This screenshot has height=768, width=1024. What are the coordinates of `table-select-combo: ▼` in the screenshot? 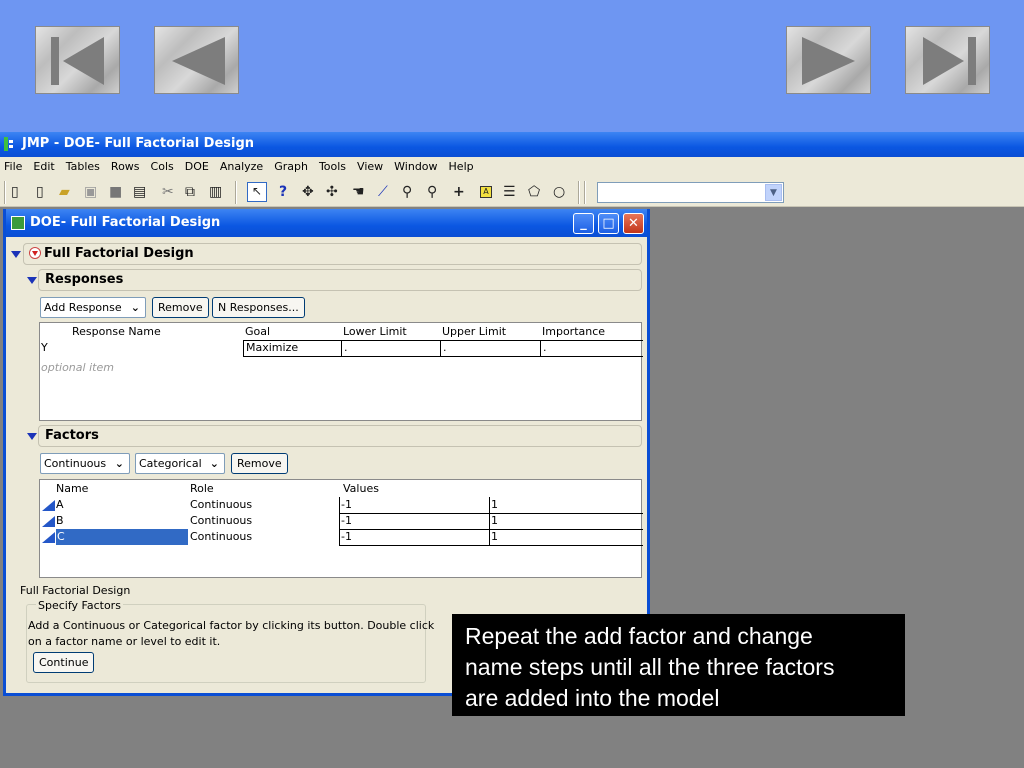 It's located at (690, 192).